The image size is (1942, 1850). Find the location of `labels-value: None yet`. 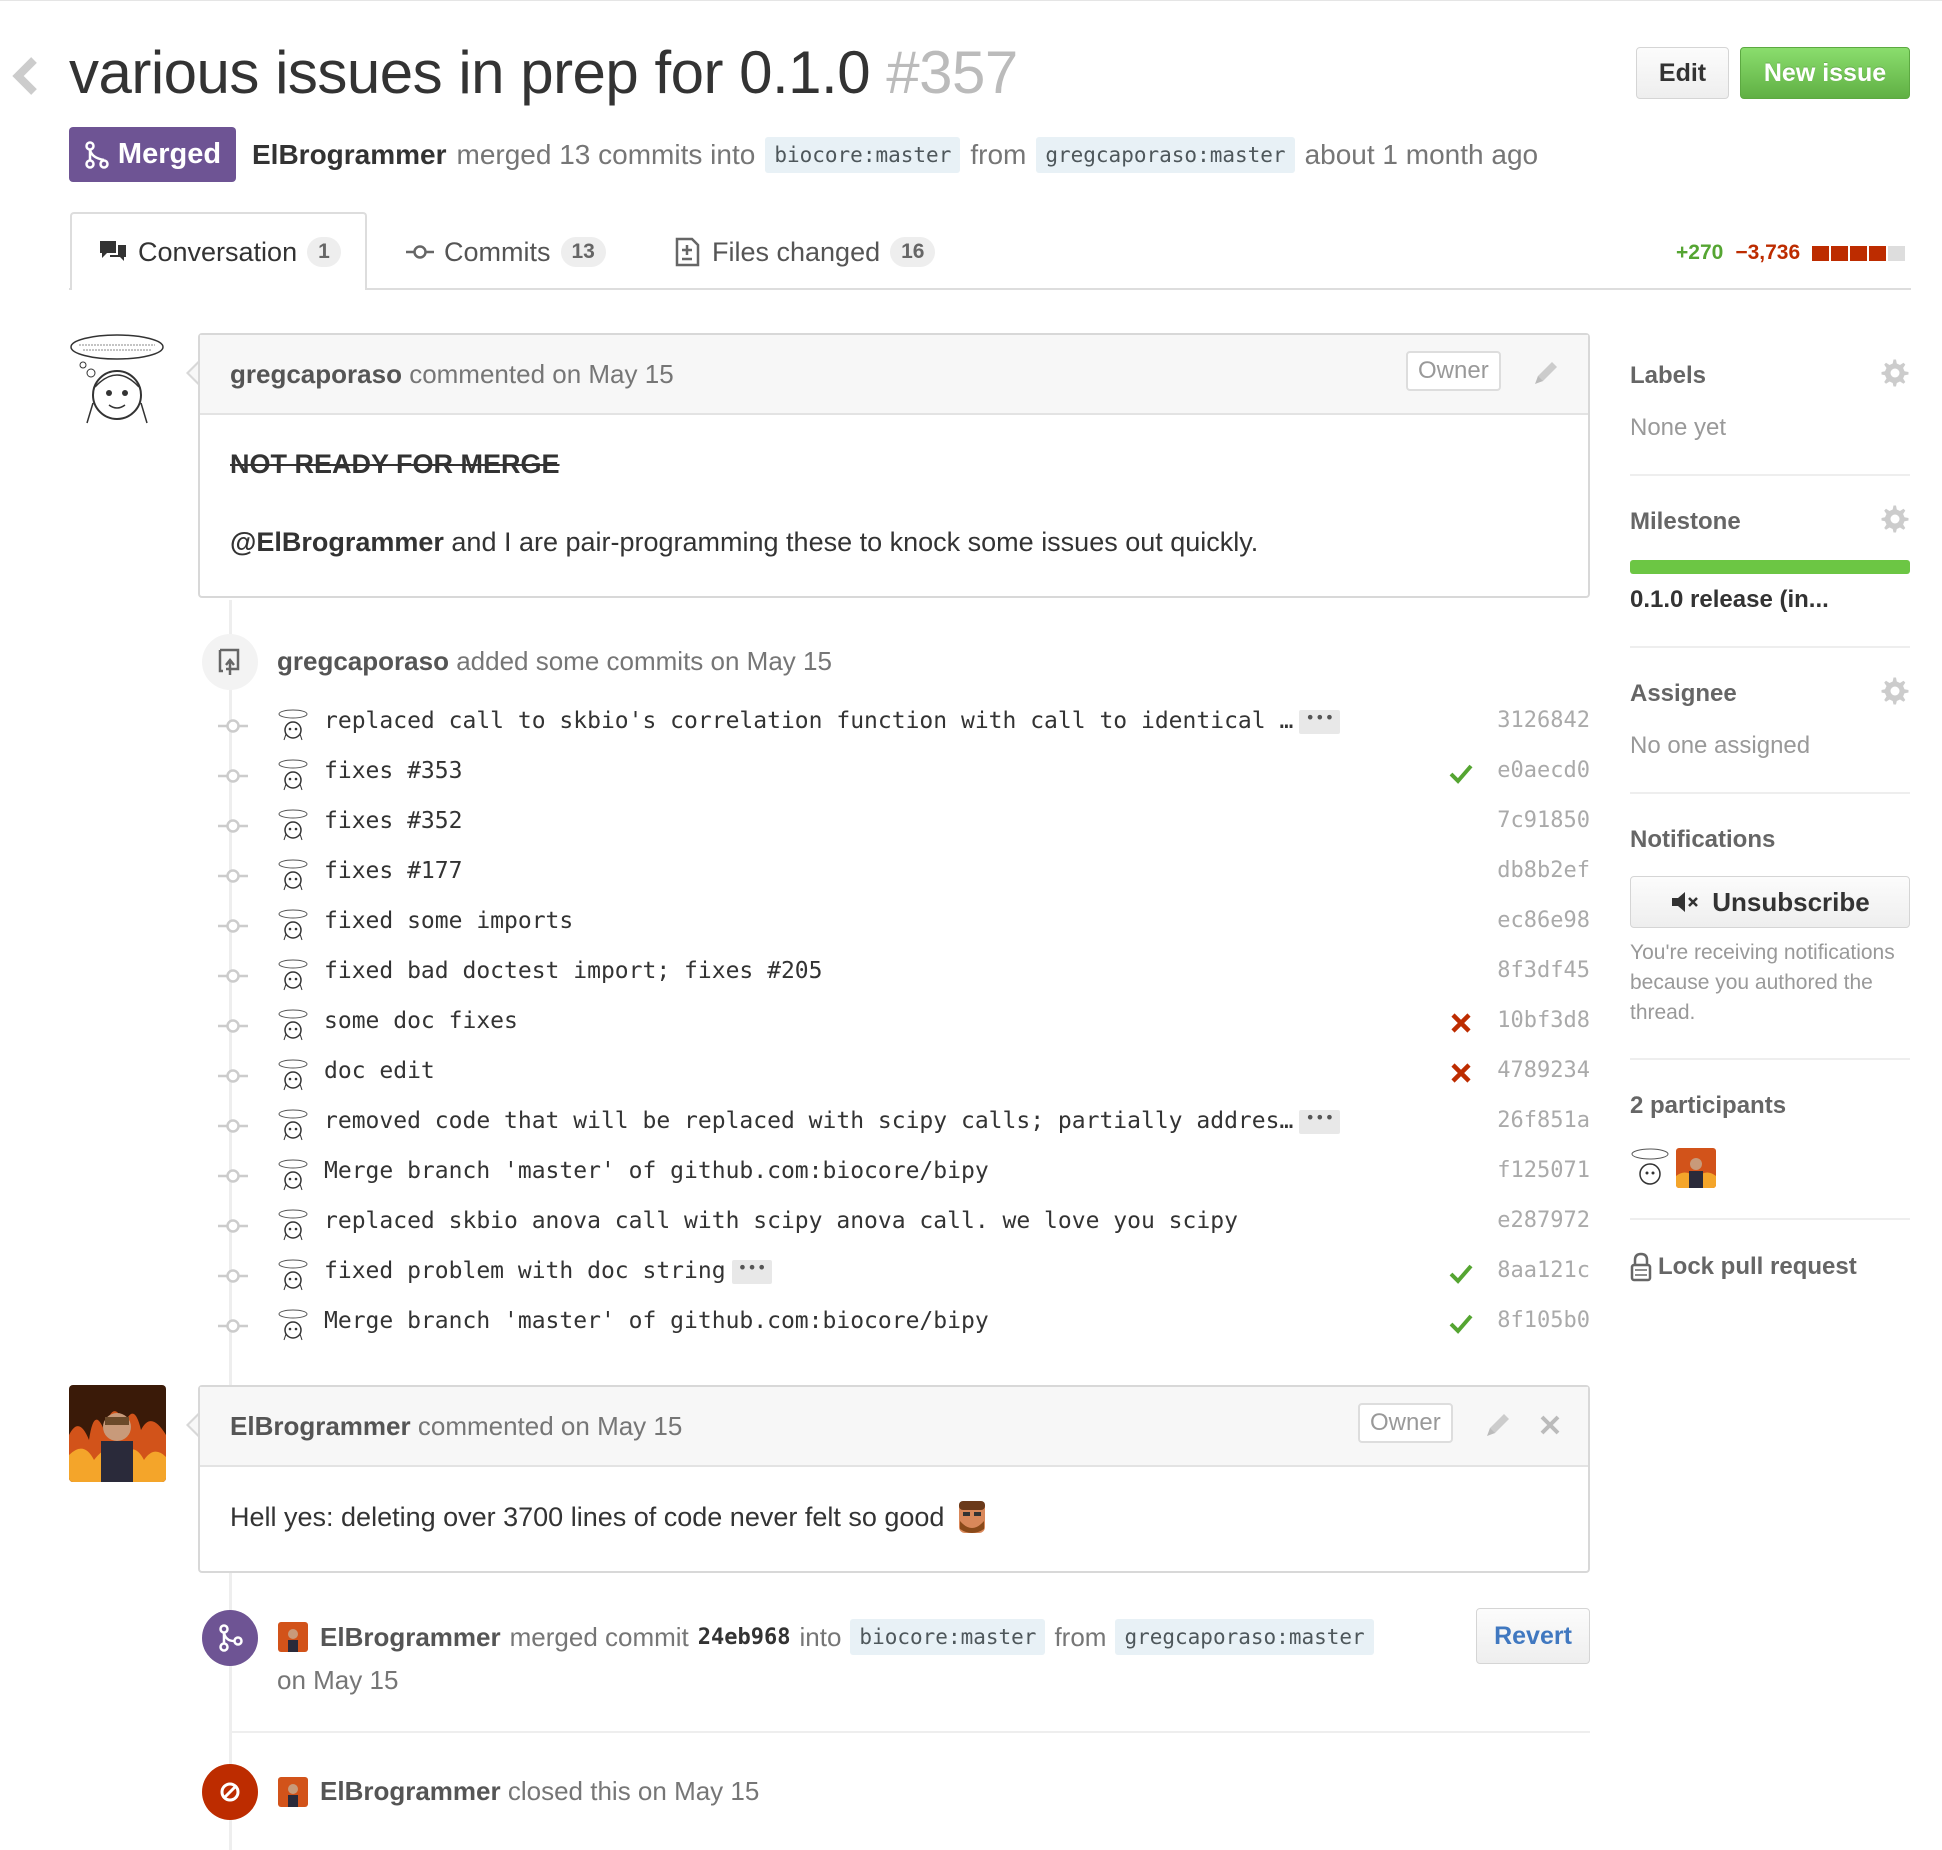

labels-value: None yet is located at coordinates (1678, 427).